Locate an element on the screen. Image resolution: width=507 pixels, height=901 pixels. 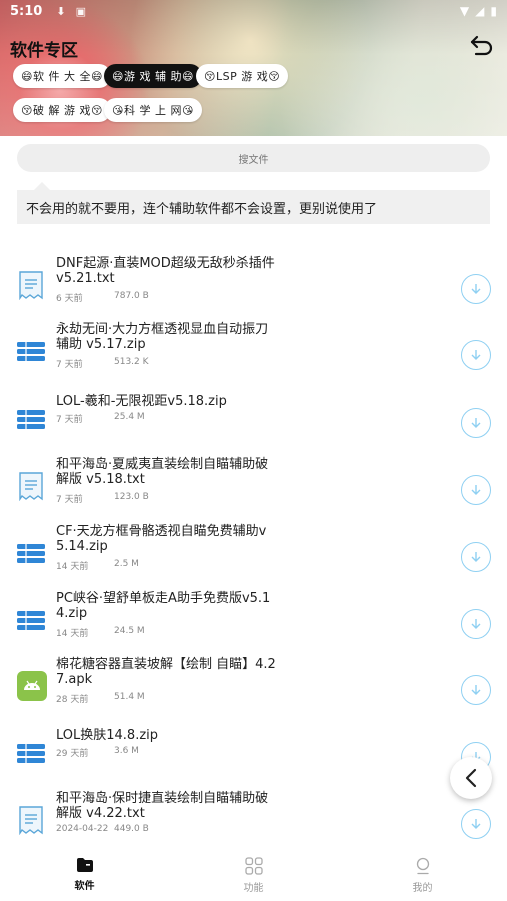
file-name: DNF起源·直装MOD超级无敌秒杀插件 v5.21.txt is located at coordinates (165, 271).